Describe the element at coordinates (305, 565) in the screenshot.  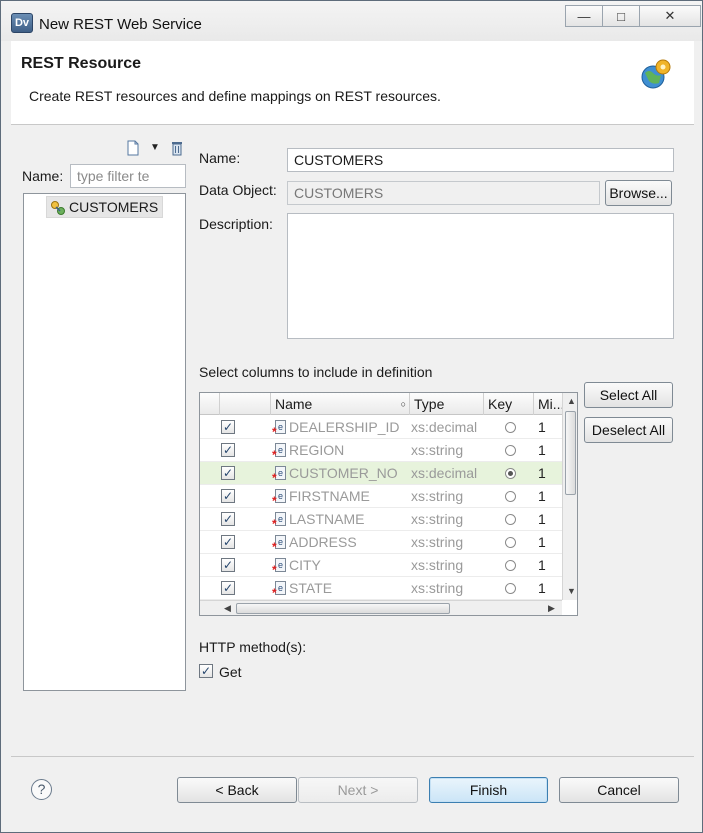
I see `column-name: CITY` at that location.